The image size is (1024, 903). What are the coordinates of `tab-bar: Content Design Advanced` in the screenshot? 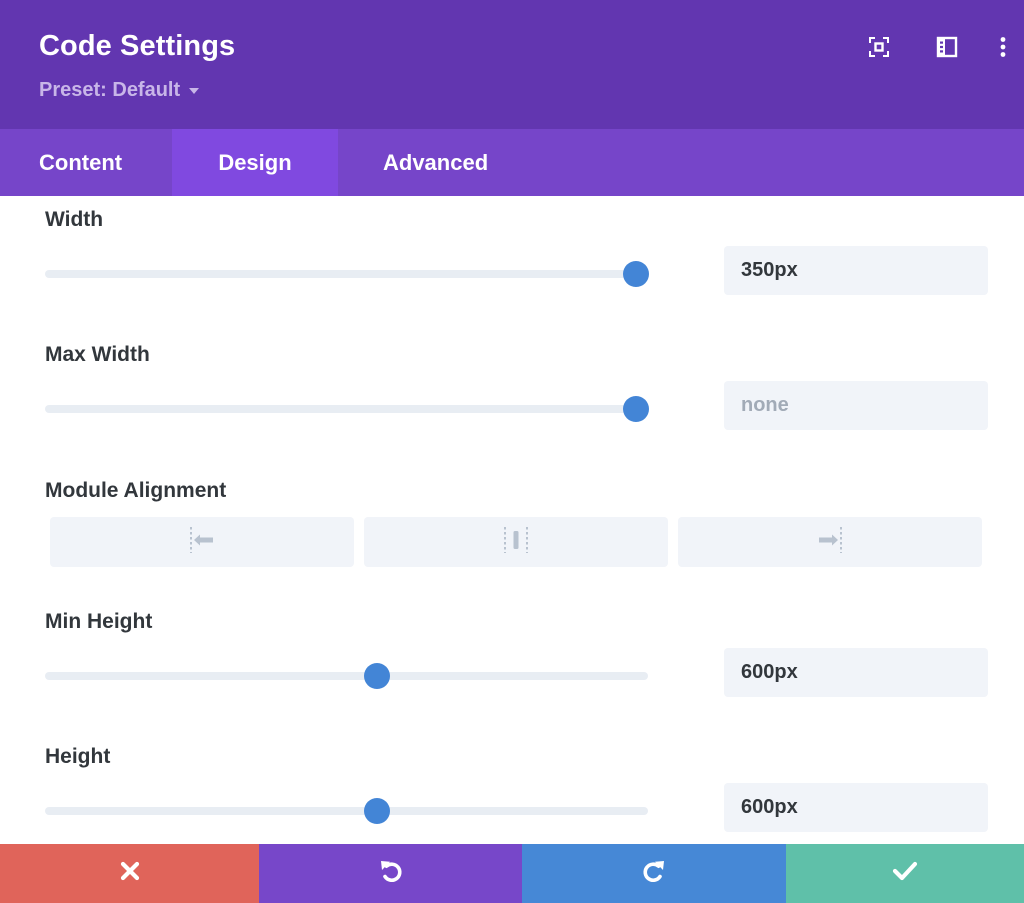 It's located at (512, 162).